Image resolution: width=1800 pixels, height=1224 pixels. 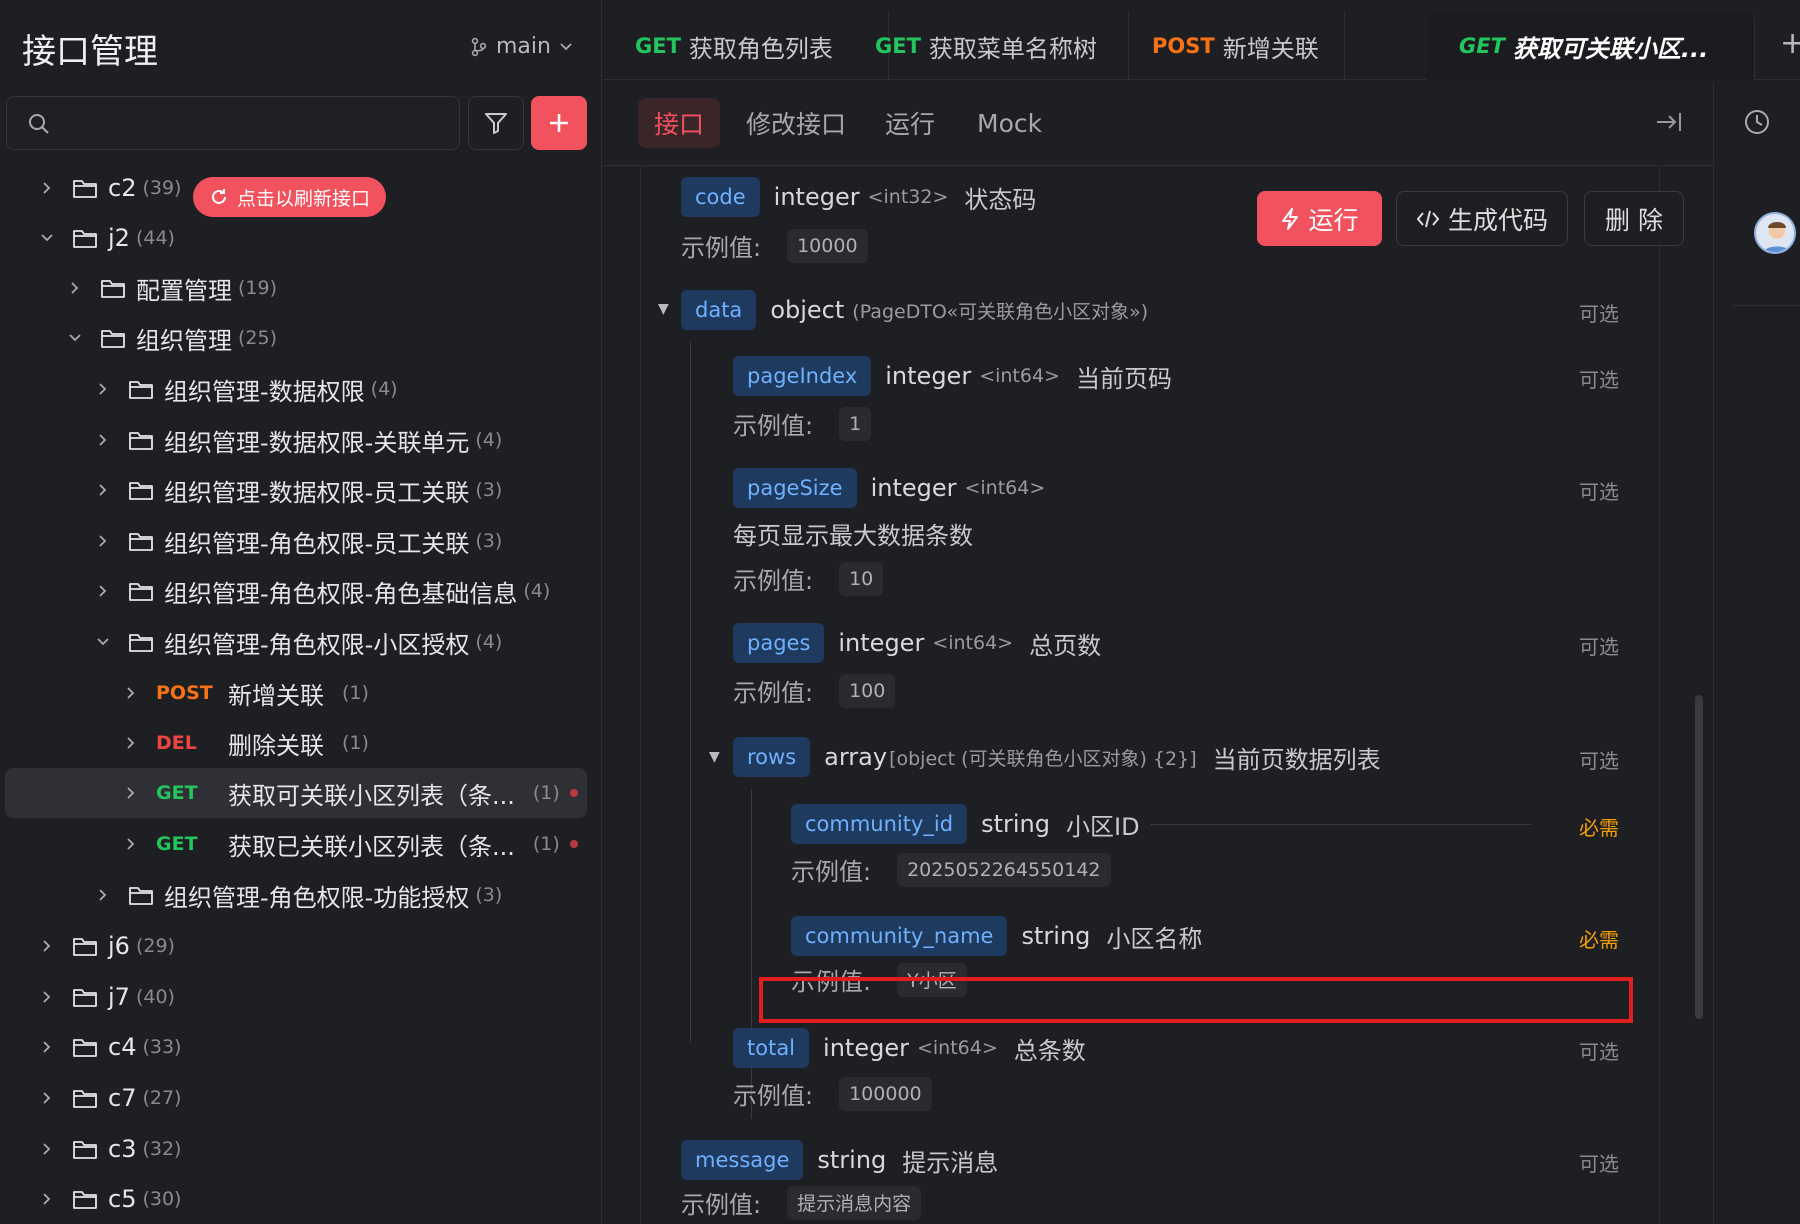 I want to click on tree-api-item: POST 新增关联 (1), so click(x=301, y=693).